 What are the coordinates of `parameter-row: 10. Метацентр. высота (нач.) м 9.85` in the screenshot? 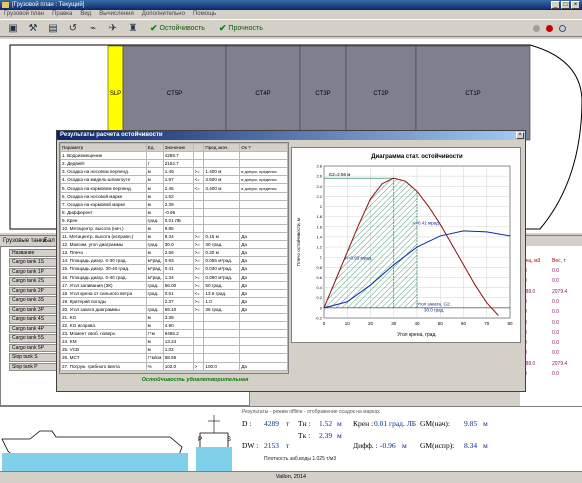 It's located at (174, 228).